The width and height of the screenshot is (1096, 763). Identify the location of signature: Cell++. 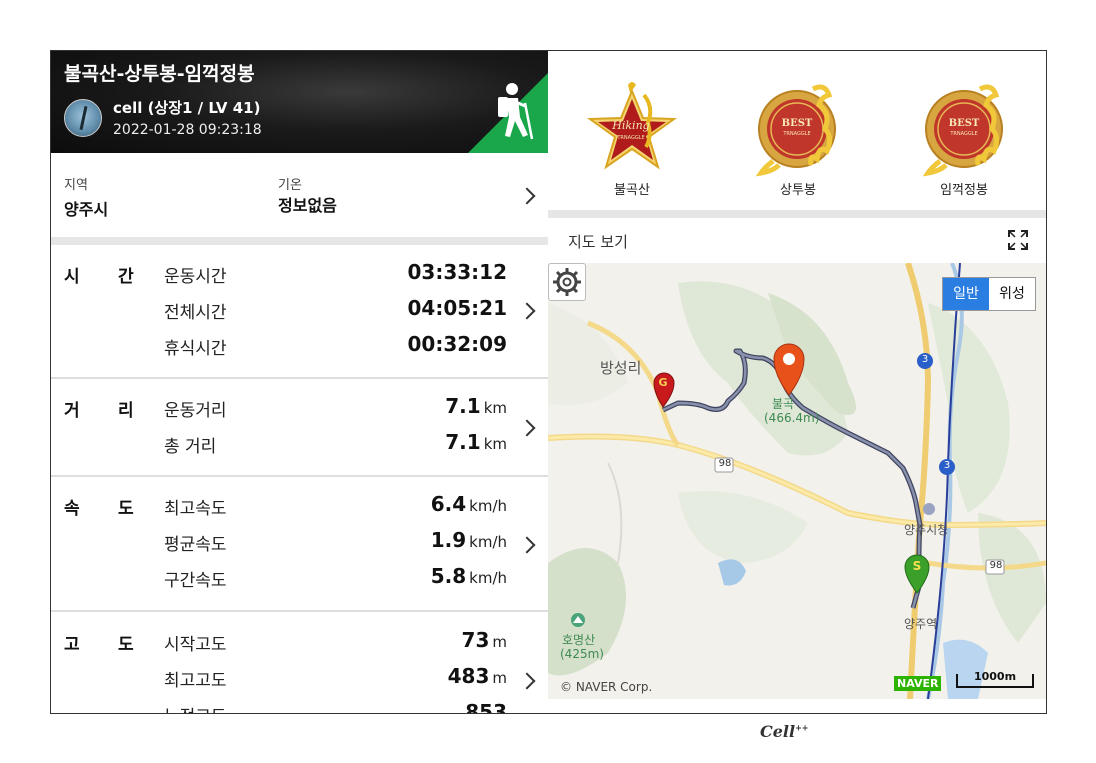
(784, 731).